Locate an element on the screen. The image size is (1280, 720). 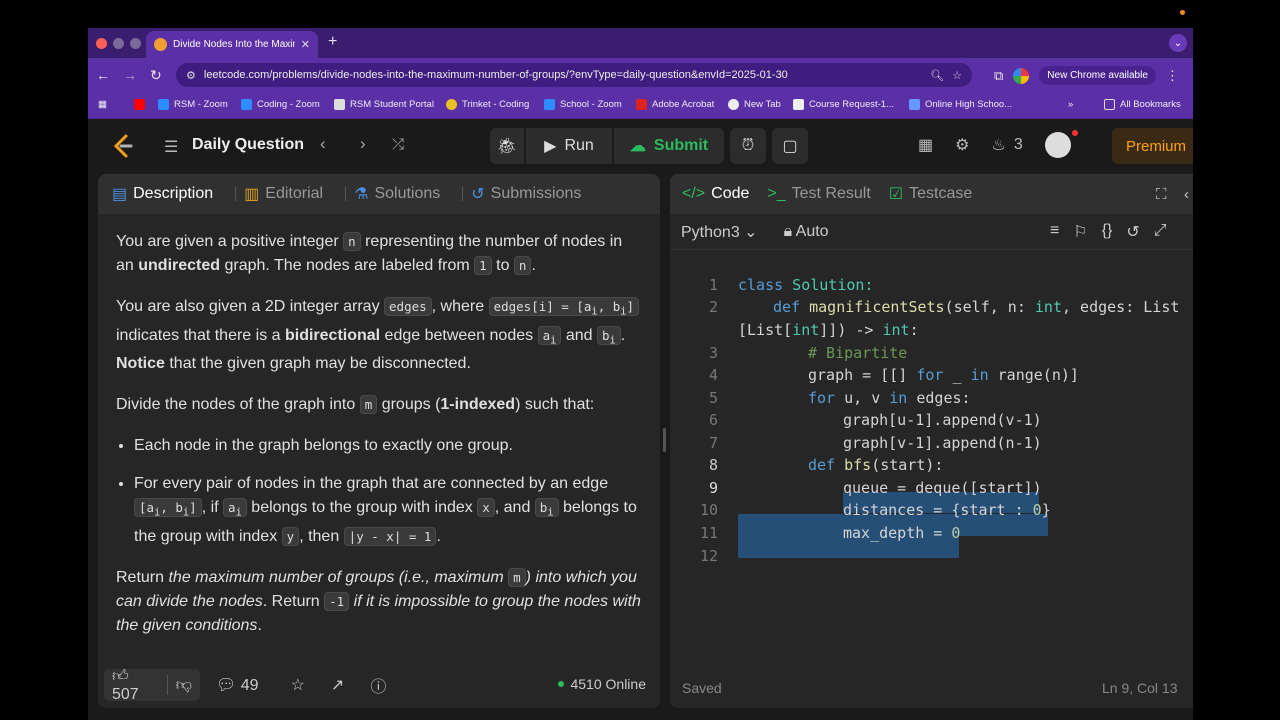
tab-solutions: ⚗ Solutions is located at coordinates (397, 194).